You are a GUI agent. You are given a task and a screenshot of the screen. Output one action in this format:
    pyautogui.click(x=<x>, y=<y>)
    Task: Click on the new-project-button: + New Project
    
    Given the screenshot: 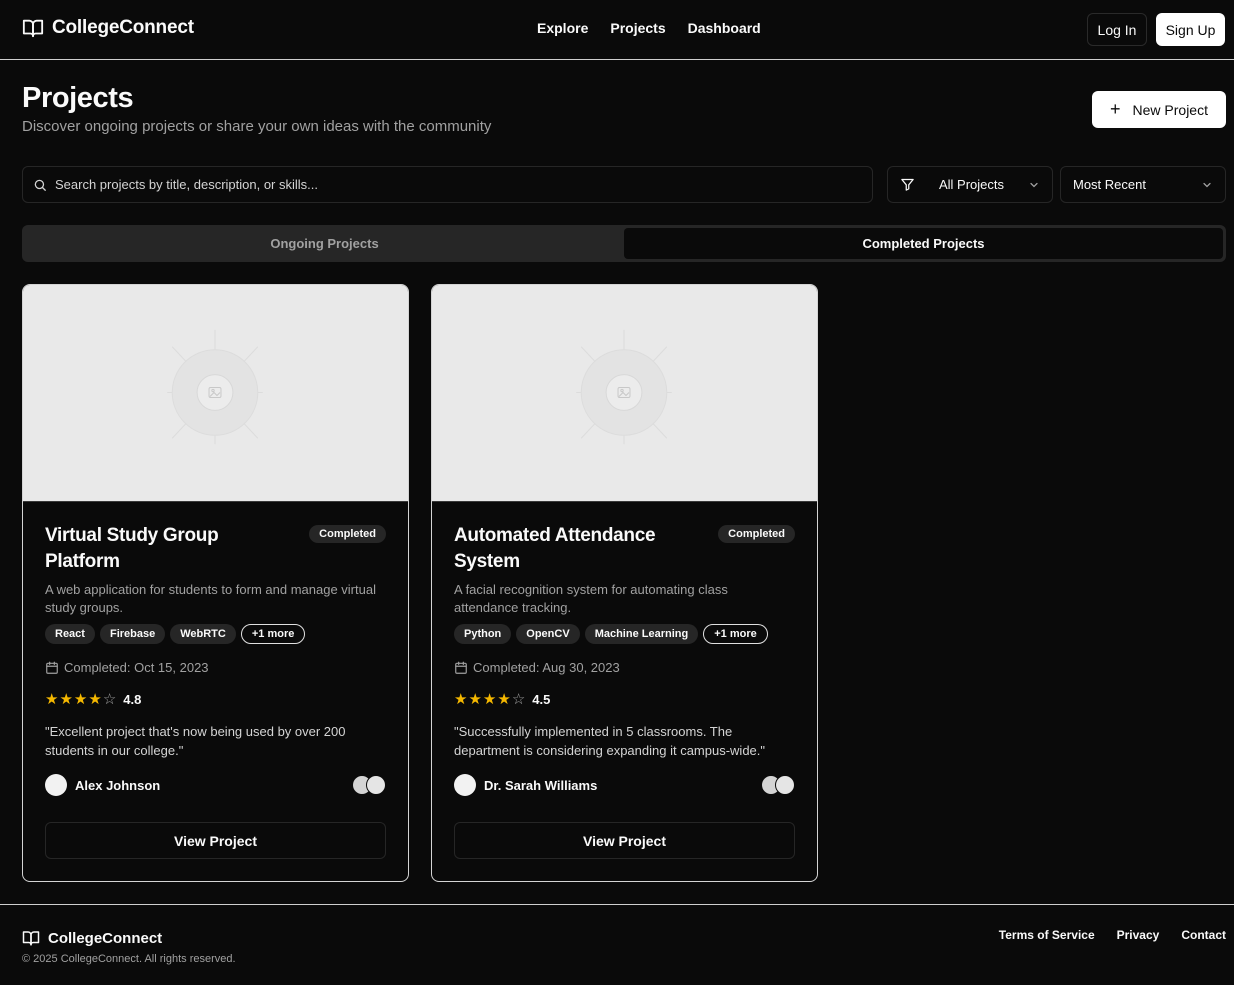 What is the action you would take?
    pyautogui.click(x=1159, y=109)
    